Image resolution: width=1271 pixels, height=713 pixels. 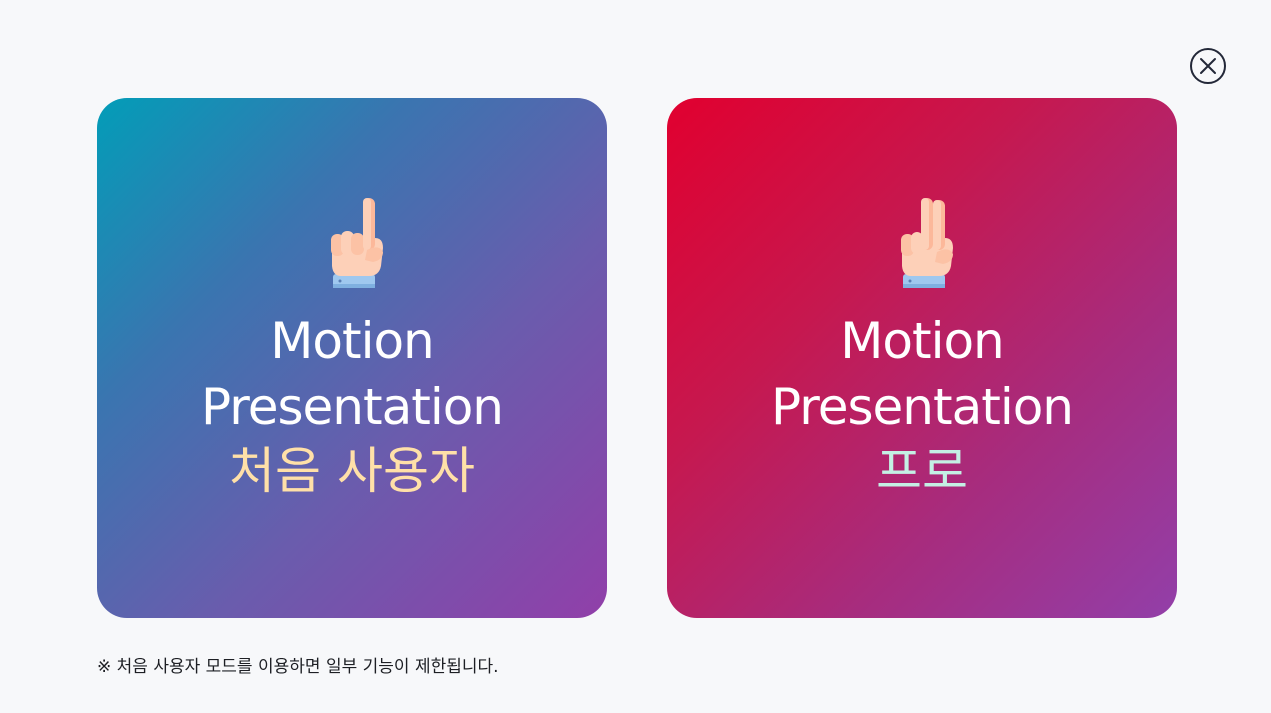 I want to click on close-button, so click(x=1208, y=66).